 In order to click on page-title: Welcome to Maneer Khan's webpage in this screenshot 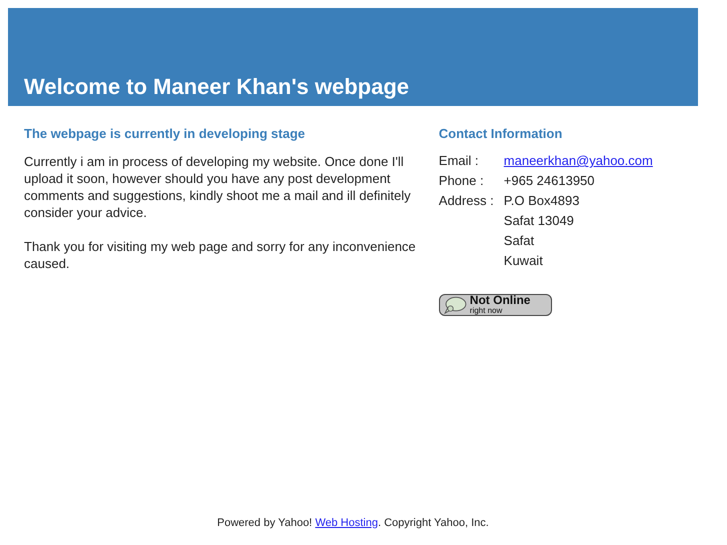, I will do `click(217, 87)`.